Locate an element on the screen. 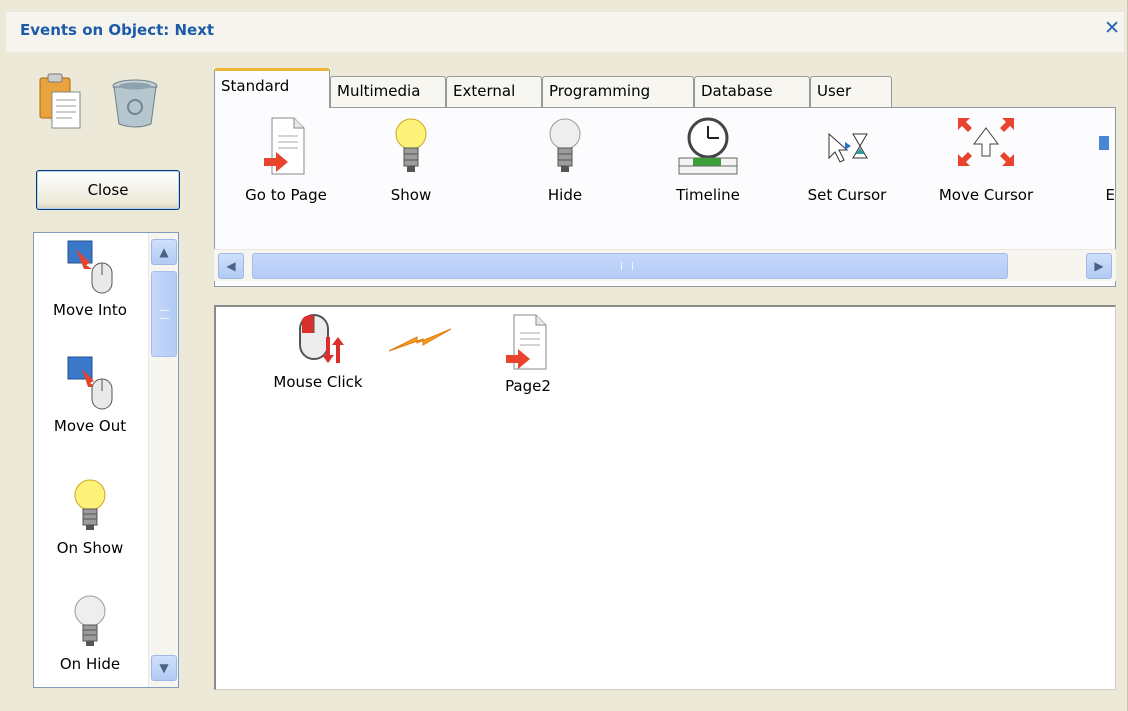 Image resolution: width=1128 pixels, height=711 pixels. action-node-label: Page2 is located at coordinates (528, 386).